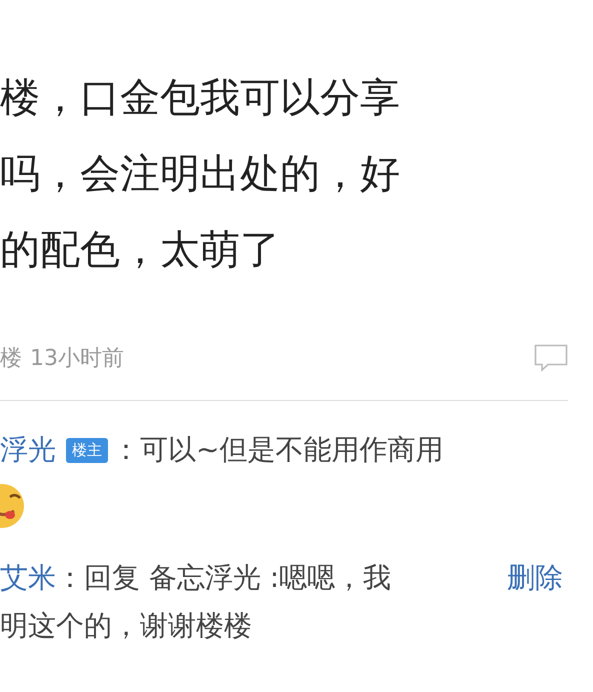  Describe the element at coordinates (224, 578) in the screenshot. I see `reply-text: ：回复 备忘浮光 :嗯嗯，我` at that location.